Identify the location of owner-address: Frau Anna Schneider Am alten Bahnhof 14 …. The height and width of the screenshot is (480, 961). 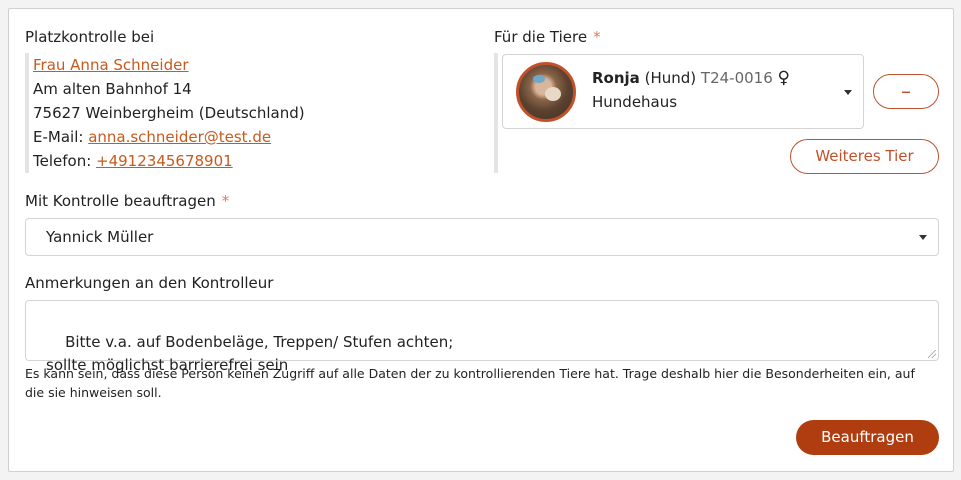
(169, 113).